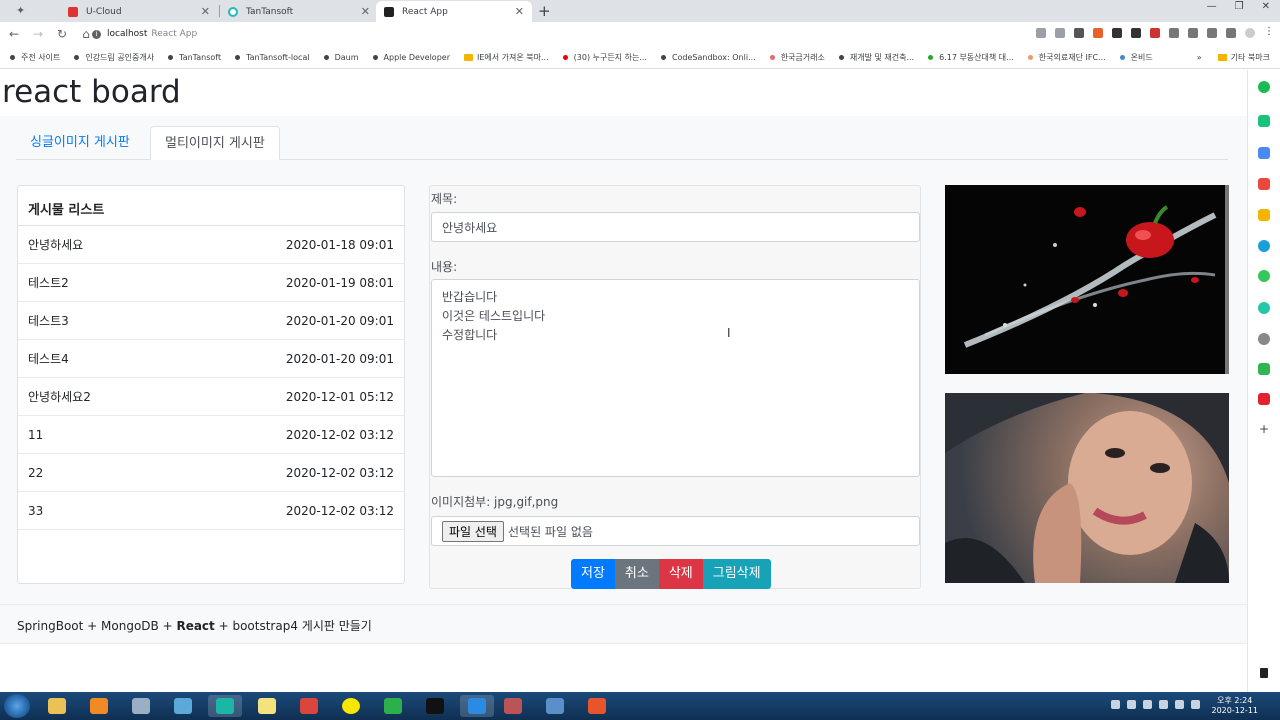 Image resolution: width=1280 pixels, height=720 pixels. What do you see at coordinates (1155, 33) in the screenshot?
I see `flag-icon` at bounding box center [1155, 33].